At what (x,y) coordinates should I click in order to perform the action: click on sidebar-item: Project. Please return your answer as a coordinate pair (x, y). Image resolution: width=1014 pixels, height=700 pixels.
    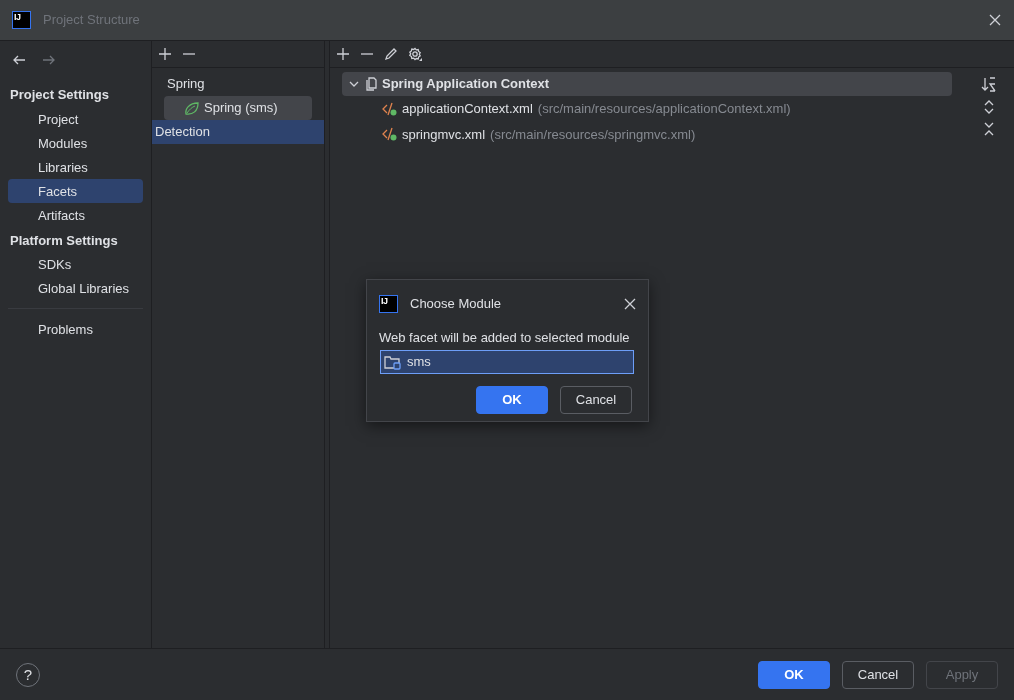
    Looking at the image, I should click on (75, 118).